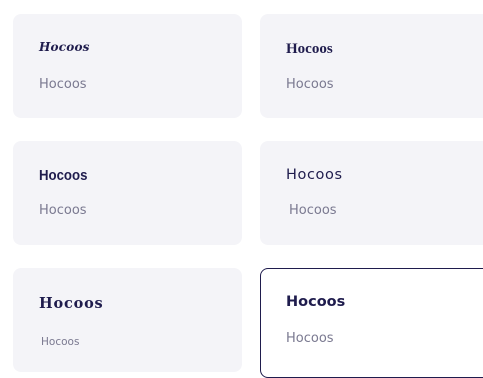 The width and height of the screenshot is (483, 378). What do you see at coordinates (371, 193) in the screenshot?
I see `font-pair-card-4: Hocoos Hocoos` at bounding box center [371, 193].